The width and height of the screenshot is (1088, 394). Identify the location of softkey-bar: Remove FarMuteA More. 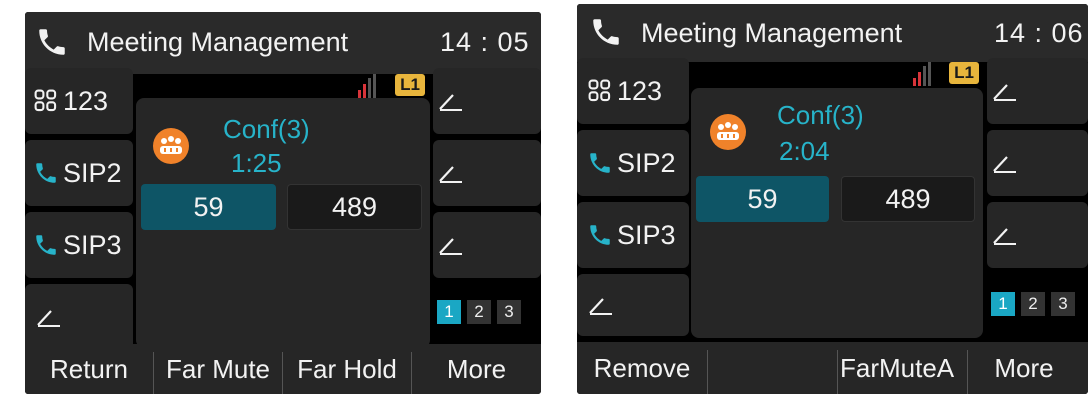
(832, 368).